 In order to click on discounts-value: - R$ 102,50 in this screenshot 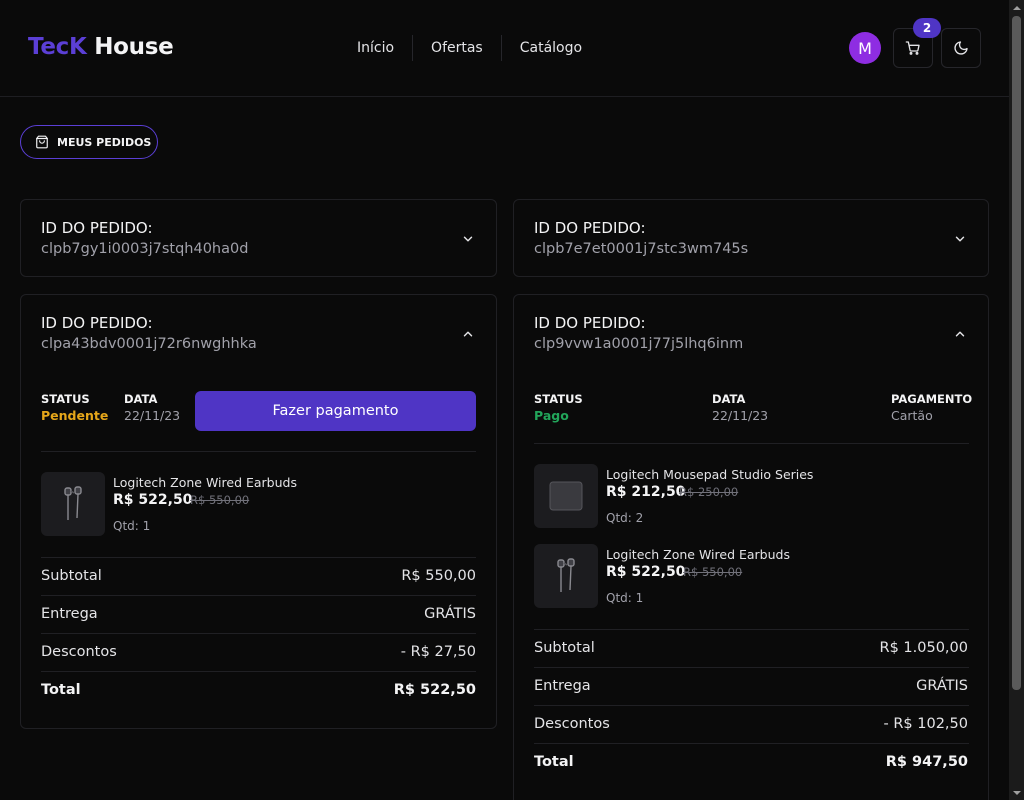, I will do `click(926, 724)`.